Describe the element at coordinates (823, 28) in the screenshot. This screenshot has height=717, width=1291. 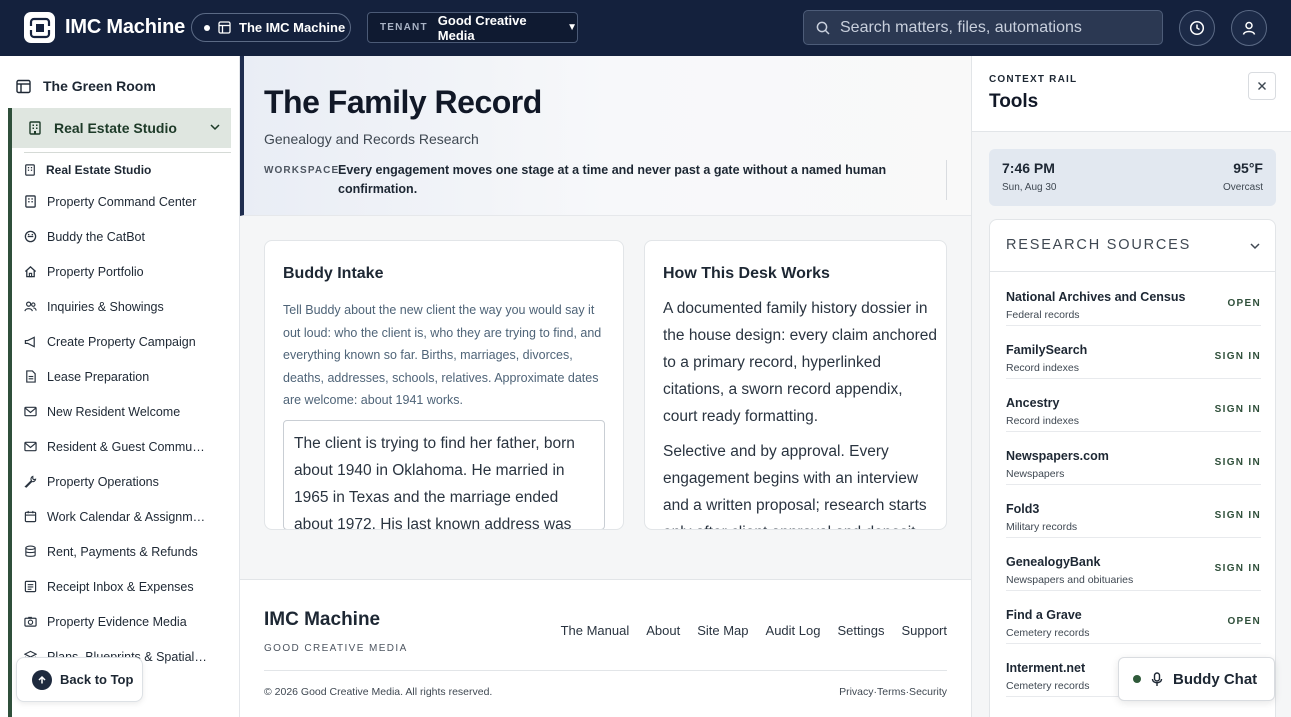
I see `search-icon` at that location.